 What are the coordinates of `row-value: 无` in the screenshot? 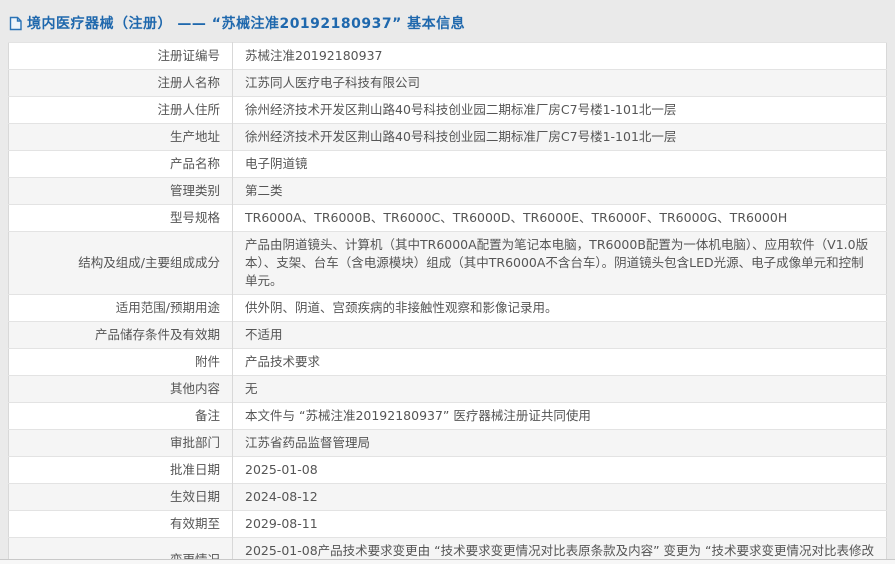 It's located at (559, 389).